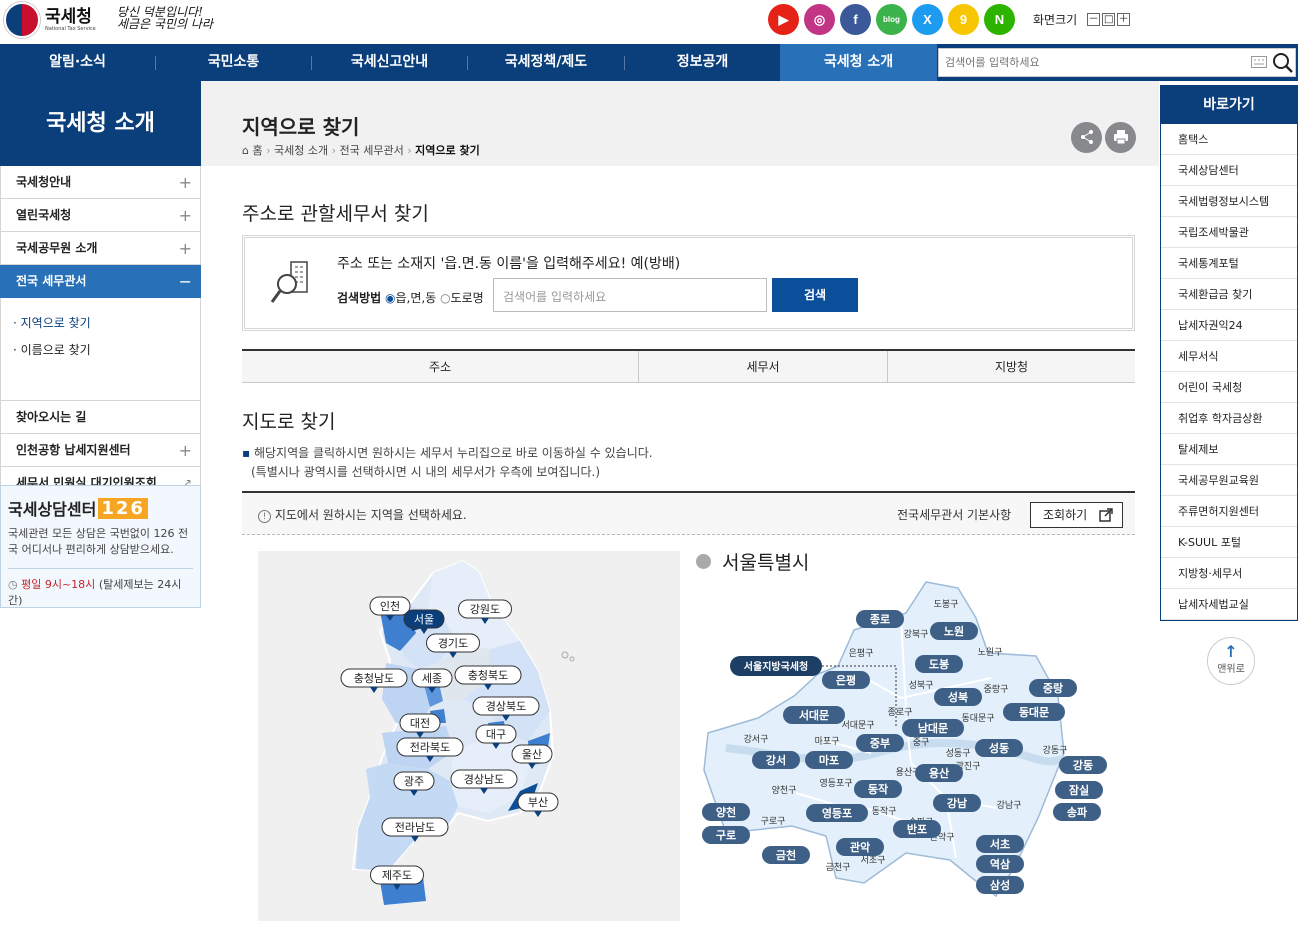 This screenshot has width=1298, height=925. What do you see at coordinates (1034, 712) in the screenshot?
I see `office-button: 동대문` at bounding box center [1034, 712].